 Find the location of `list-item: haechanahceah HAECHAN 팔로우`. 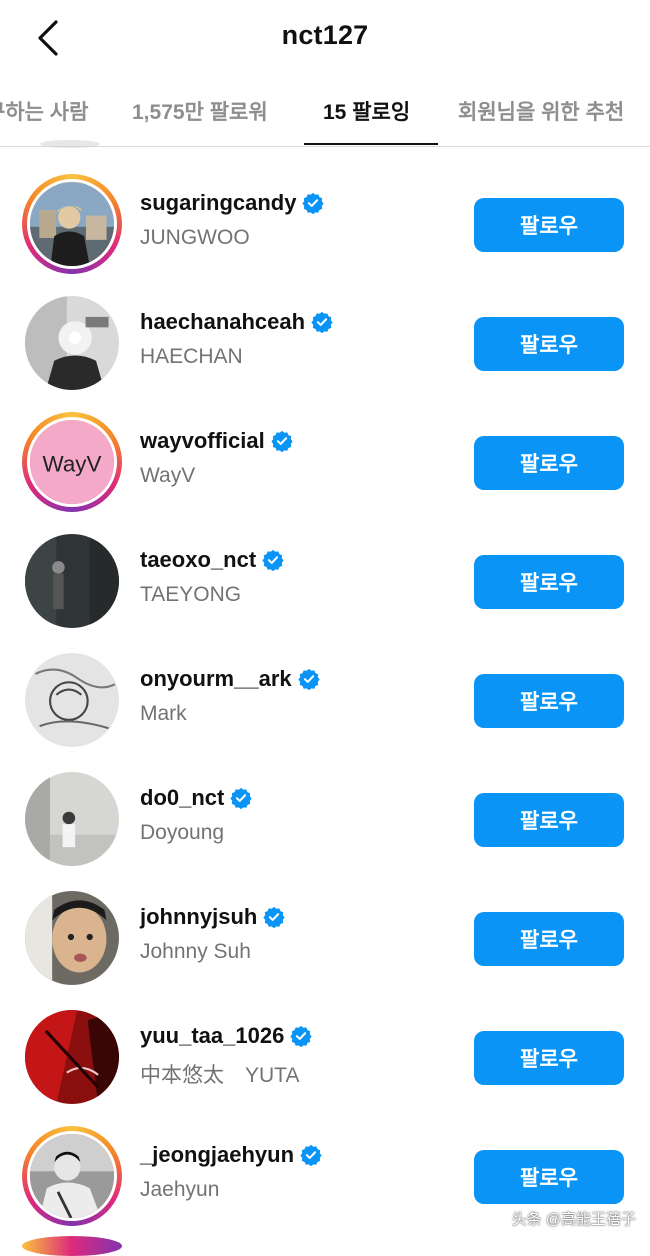

list-item: haechanahceah HAECHAN 팔로우 is located at coordinates (325, 342).